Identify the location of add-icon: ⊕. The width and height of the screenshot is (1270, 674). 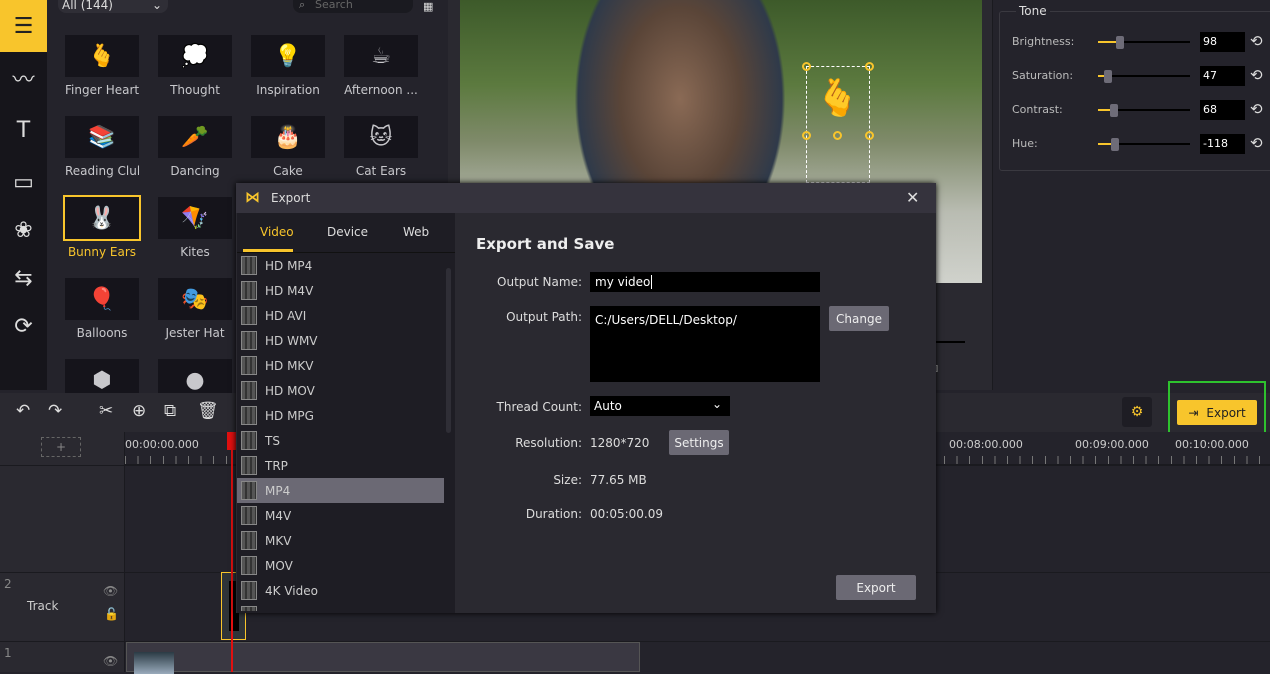
(139, 411).